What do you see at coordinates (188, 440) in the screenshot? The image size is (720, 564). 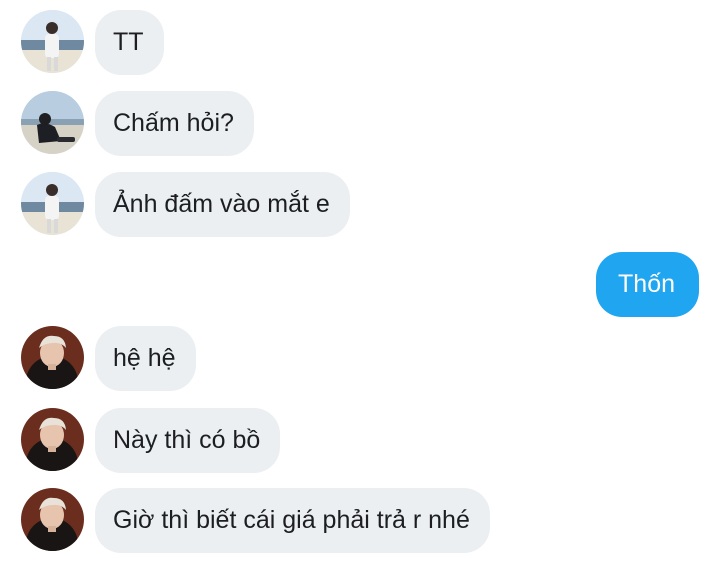 I see `incoming-message-bubble: Này thì có bồ` at bounding box center [188, 440].